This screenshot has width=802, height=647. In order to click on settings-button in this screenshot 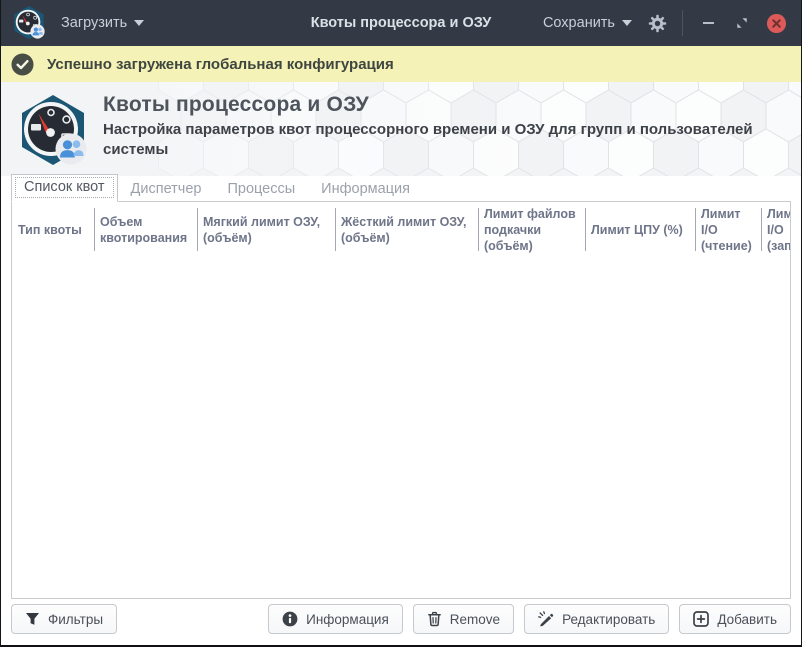, I will do `click(657, 23)`.